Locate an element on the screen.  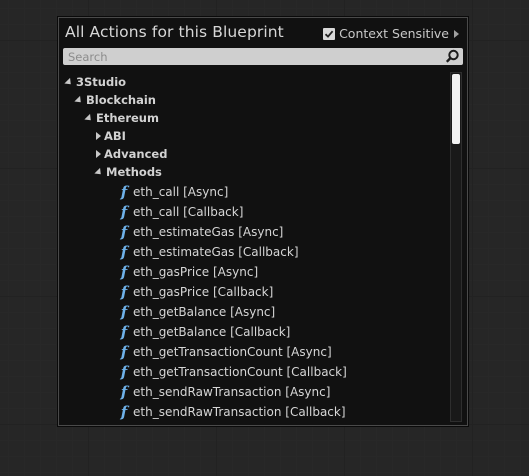
function-label: eth_estimateGas [Callback] is located at coordinates (216, 252).